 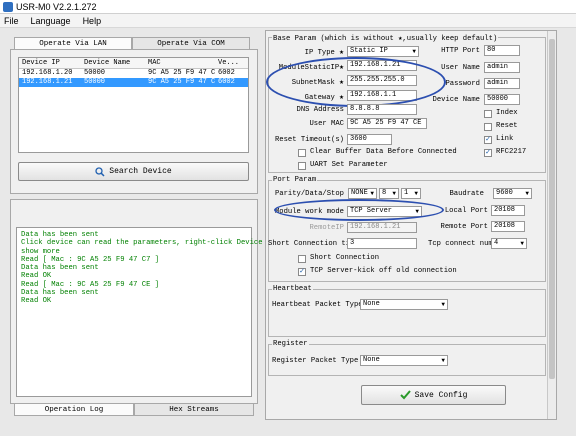 I want to click on scrollbar-thumb, so click(x=552, y=209).